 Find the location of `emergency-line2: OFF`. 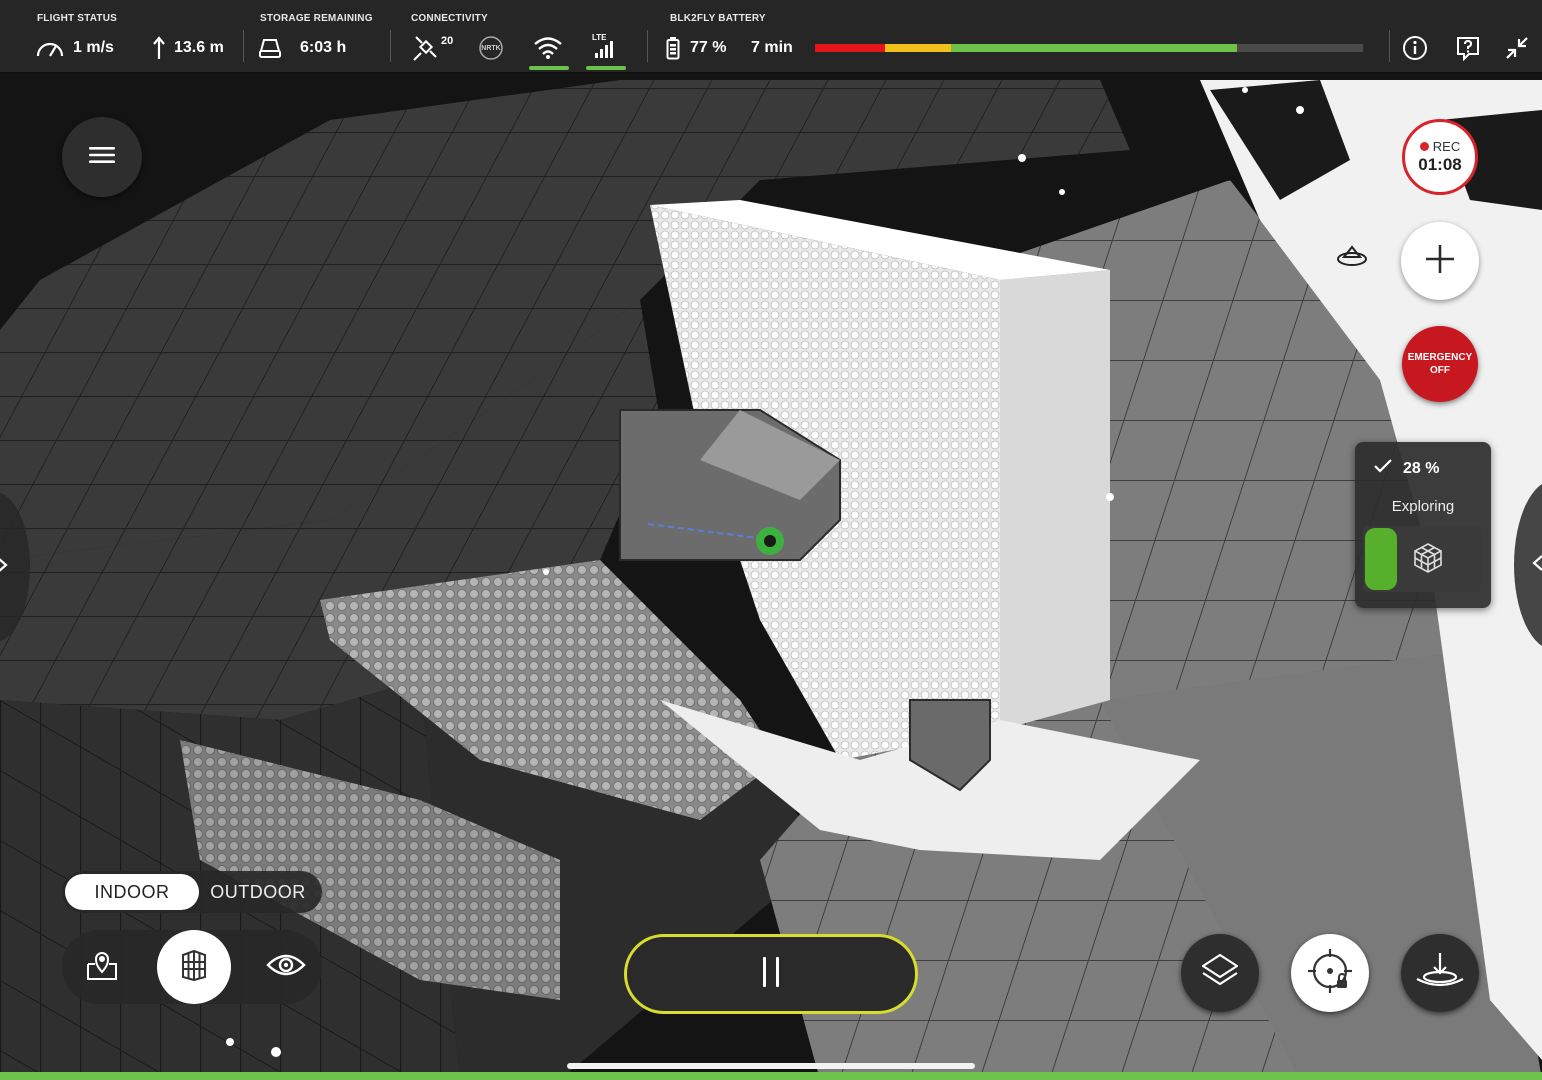

emergency-line2: OFF is located at coordinates (1440, 370).